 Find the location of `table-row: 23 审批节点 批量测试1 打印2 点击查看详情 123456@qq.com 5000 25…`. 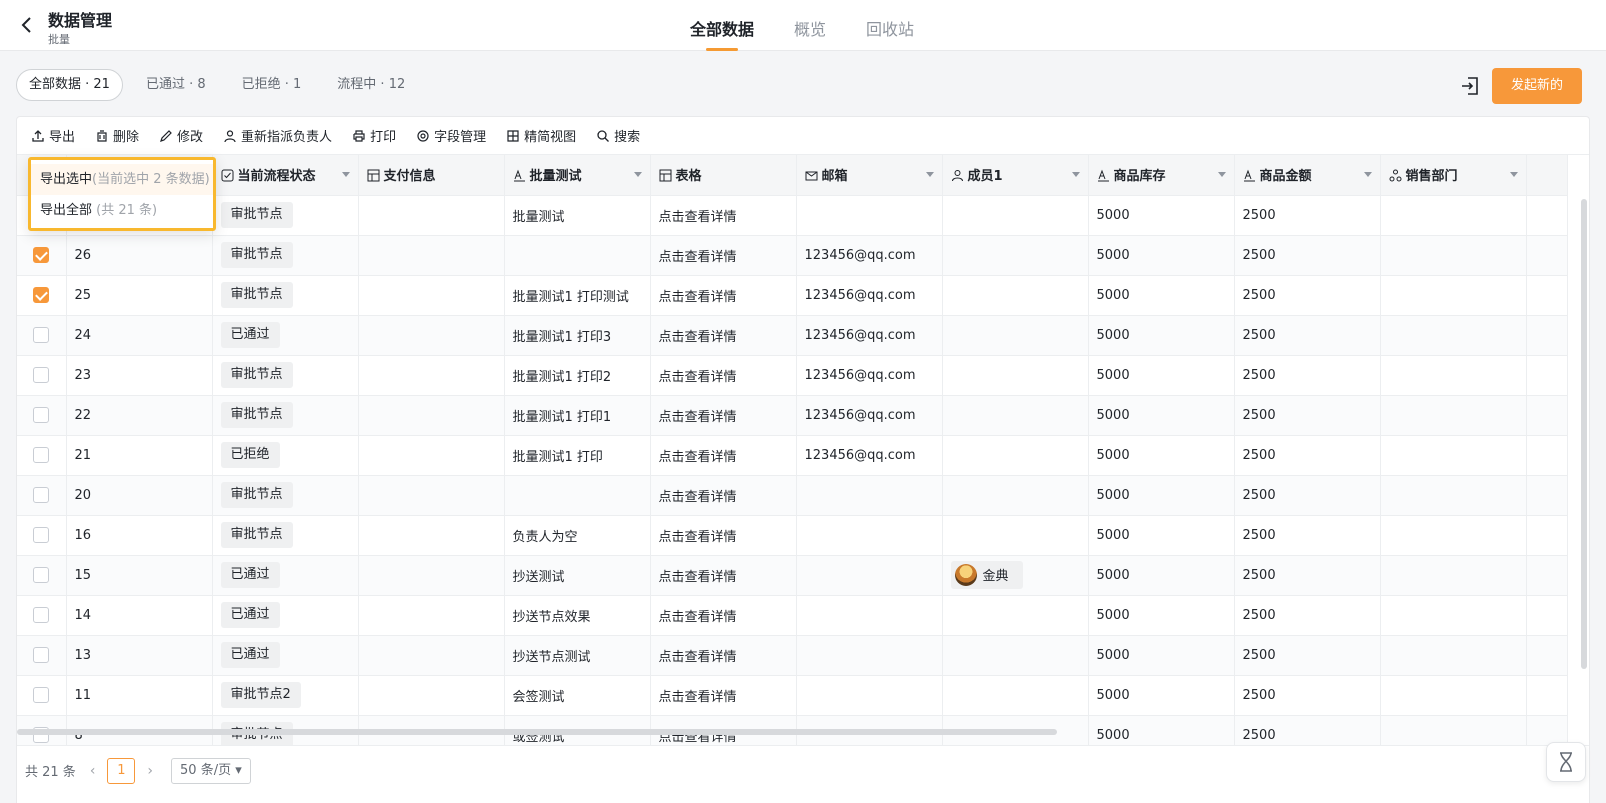

table-row: 23 审批节点 批量测试1 打印2 点击查看详情 123456@qq.com 5000 25… is located at coordinates (792, 375).